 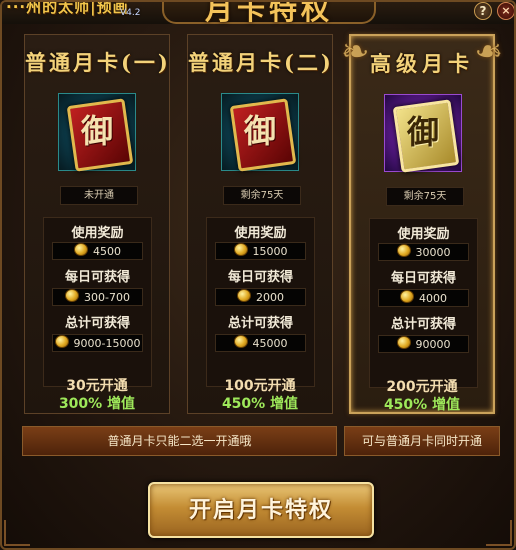 I want to click on card-price: 100元开通, so click(x=260, y=386).